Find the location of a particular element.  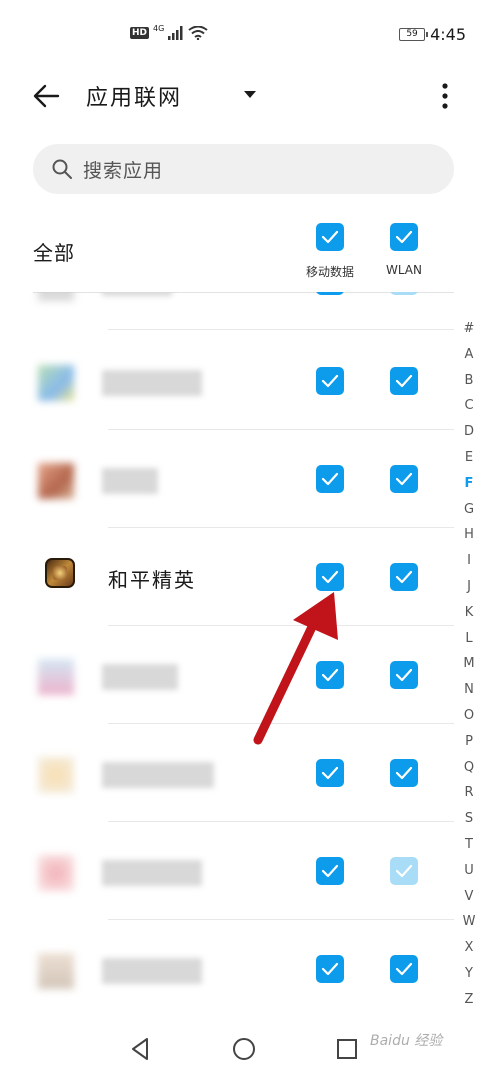

row-divider is located at coordinates (281, 329).